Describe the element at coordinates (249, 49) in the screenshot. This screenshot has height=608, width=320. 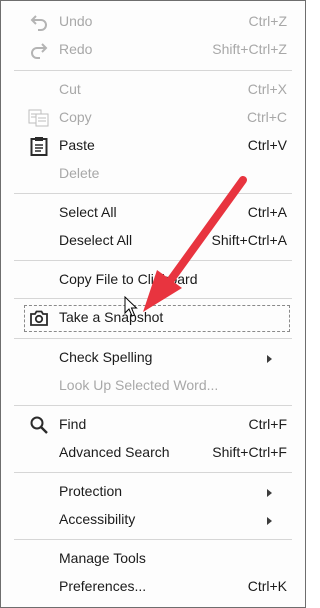
I see `shortcut-label: Shift+Ctrl+Z` at that location.